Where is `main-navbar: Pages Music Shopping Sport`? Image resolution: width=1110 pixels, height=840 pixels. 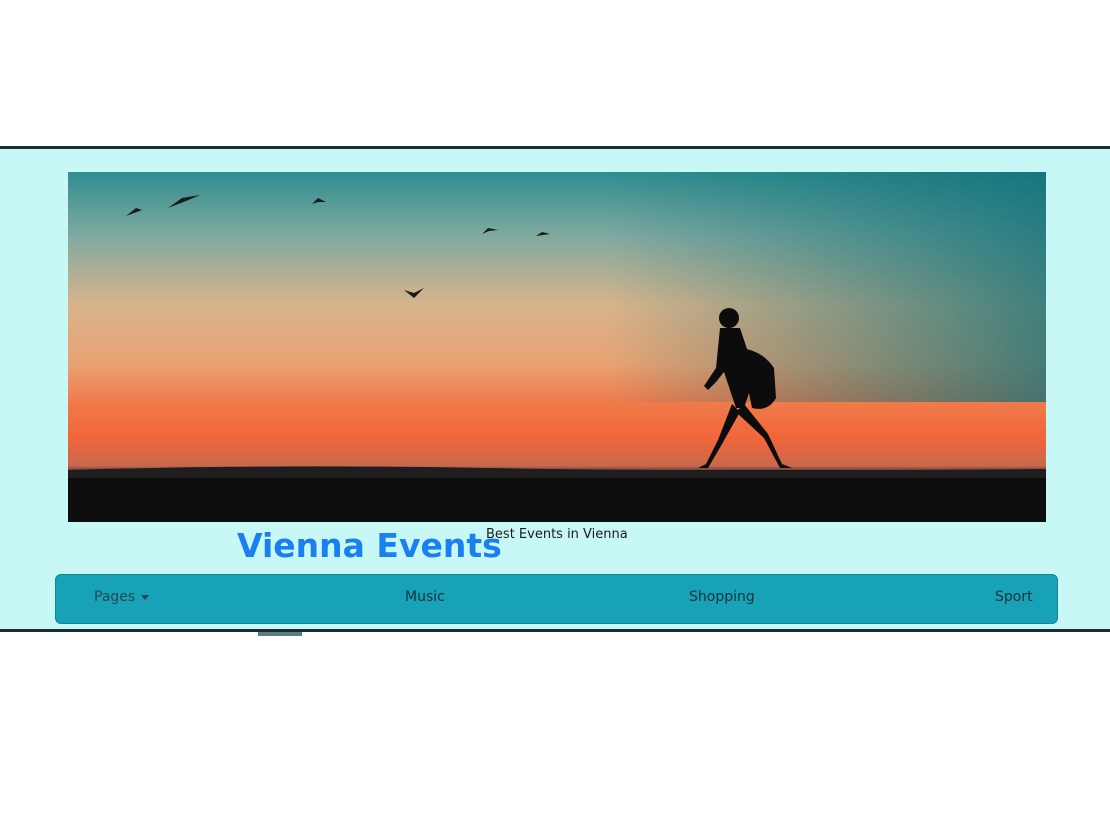
main-navbar: Pages Music Shopping Sport is located at coordinates (556, 599).